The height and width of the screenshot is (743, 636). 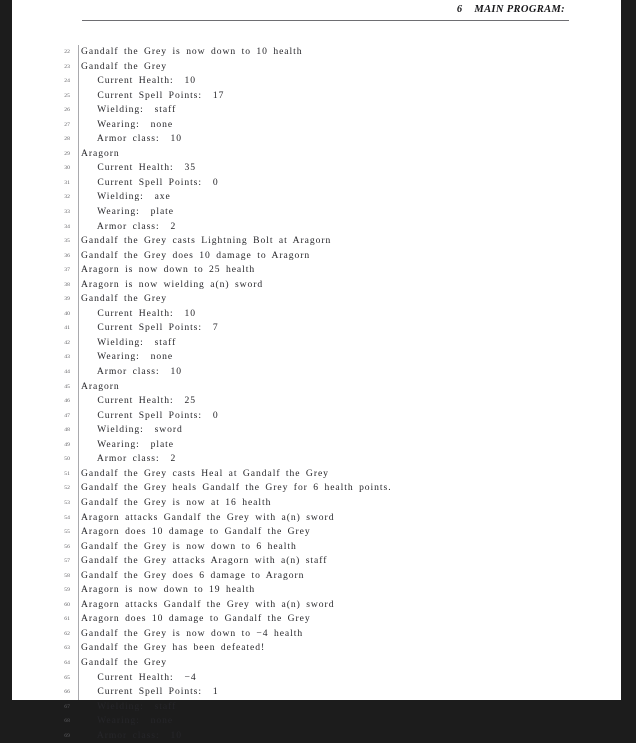 I want to click on code-line-text: Current Spell Points: 7, so click(x=150, y=328).